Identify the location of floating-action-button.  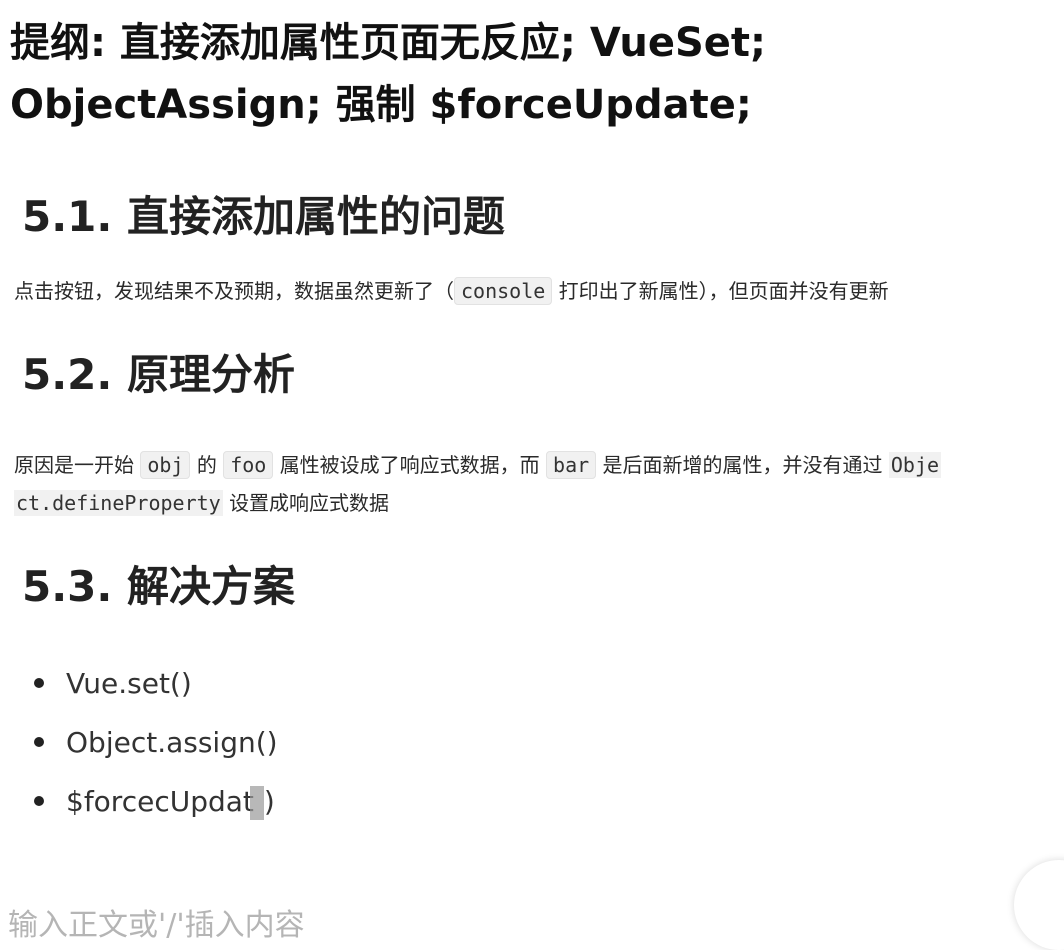
(1039, 905).